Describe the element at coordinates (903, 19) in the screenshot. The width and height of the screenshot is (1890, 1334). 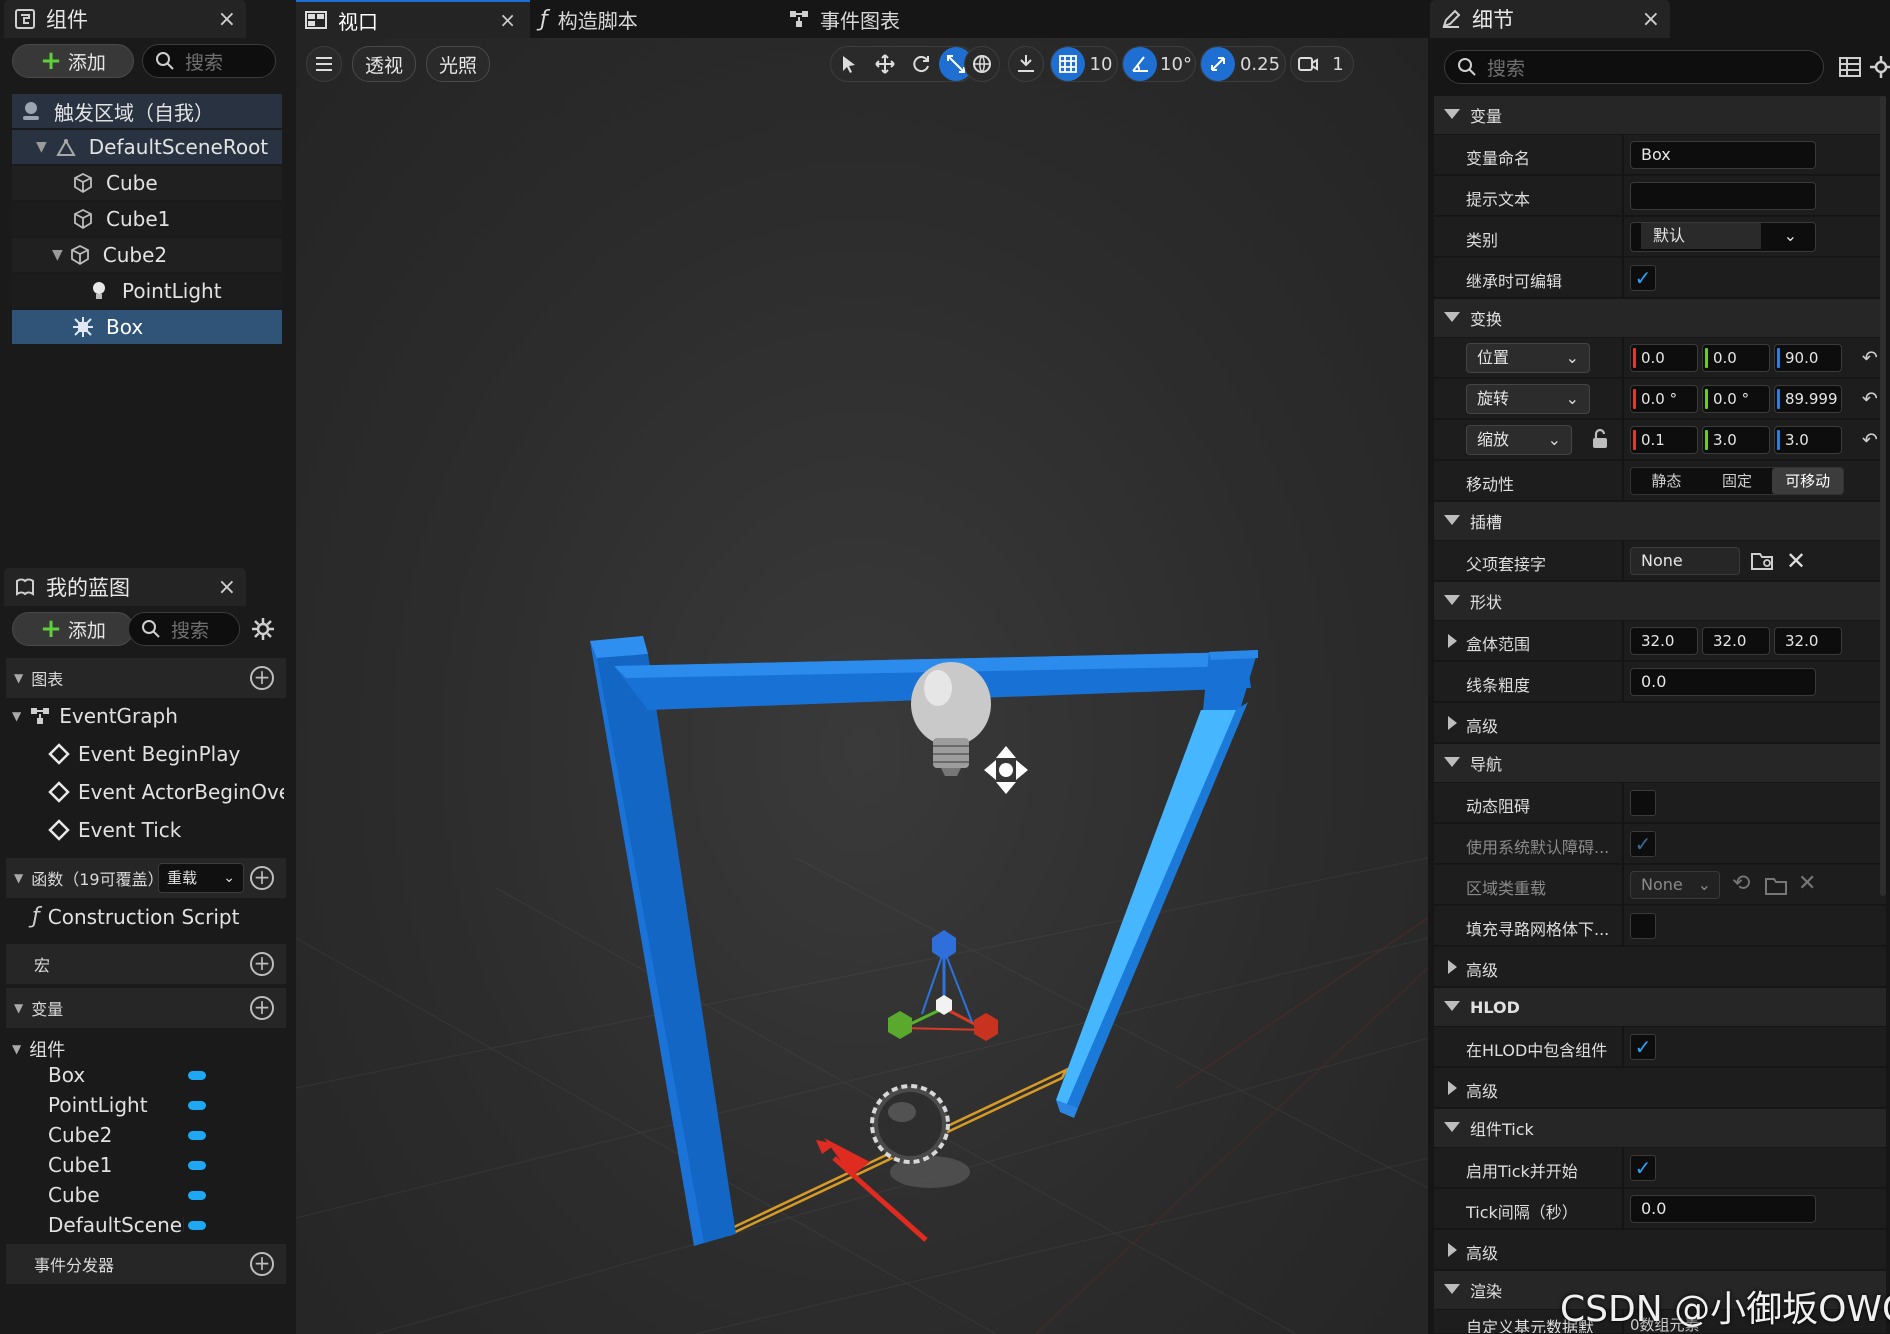
I see `tab-event-graph: 事件图表` at that location.